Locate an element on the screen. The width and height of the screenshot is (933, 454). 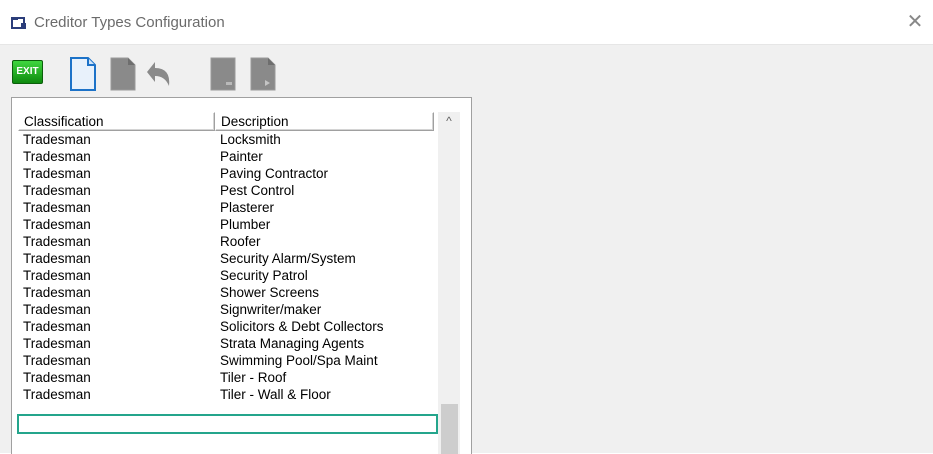
title-bar: Creditor Types Configuration ✕ is located at coordinates (466, 22).